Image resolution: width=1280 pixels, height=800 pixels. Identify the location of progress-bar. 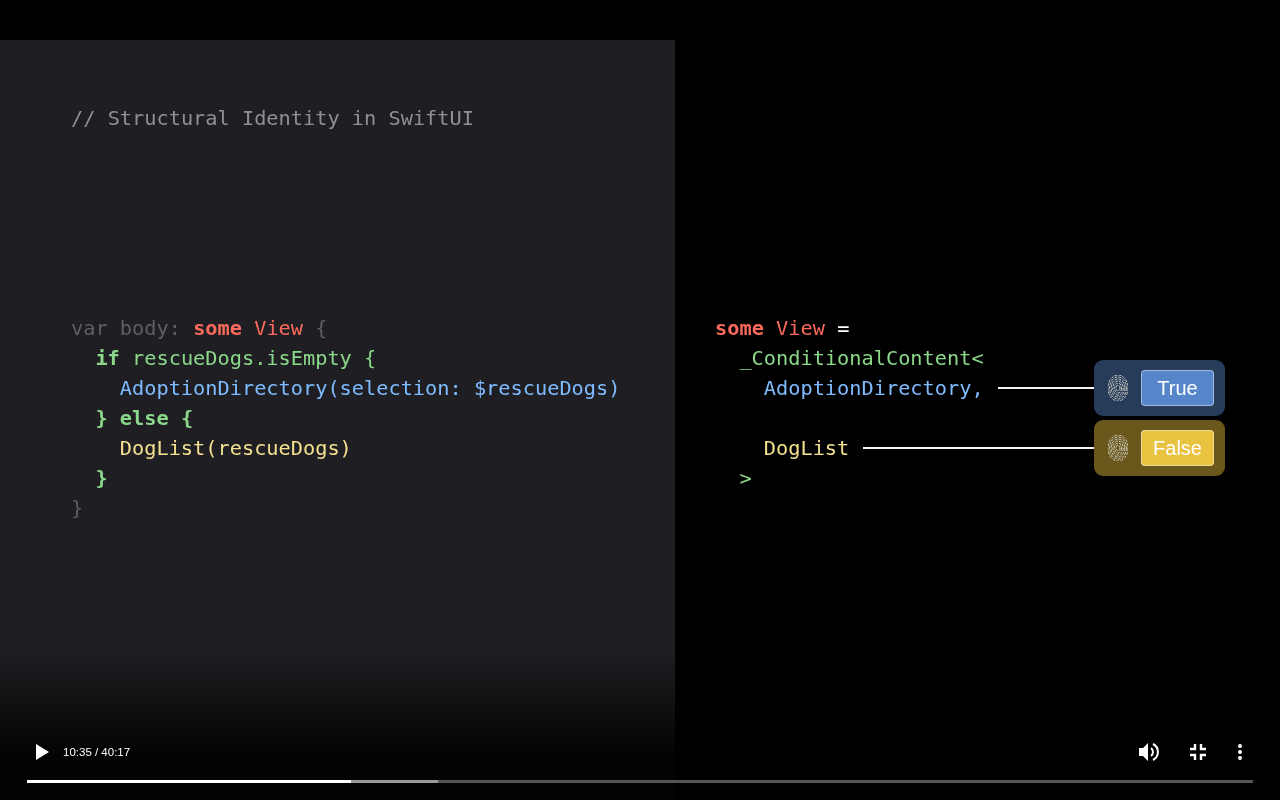
(640, 781).